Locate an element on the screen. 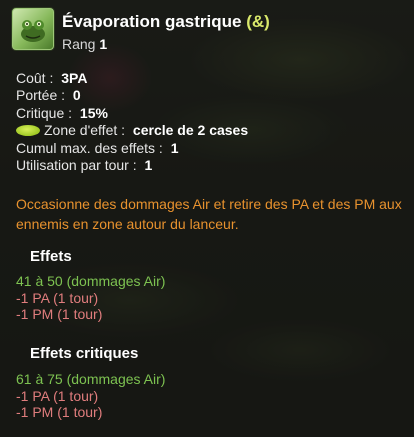  zone-circle-icon is located at coordinates (28, 131).